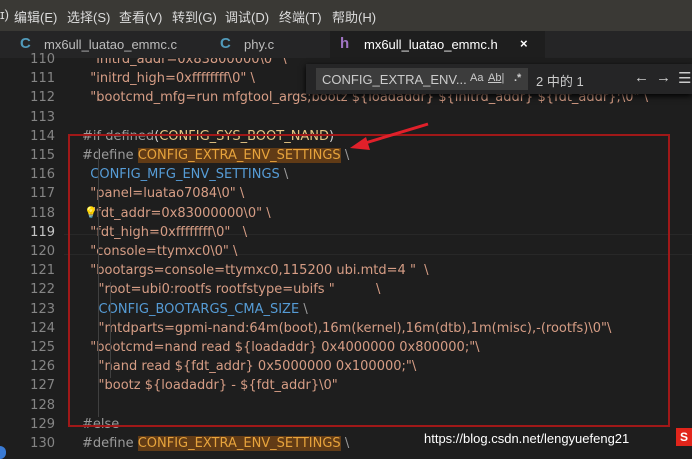  I want to click on csdn-logo-icon: S, so click(684, 437).